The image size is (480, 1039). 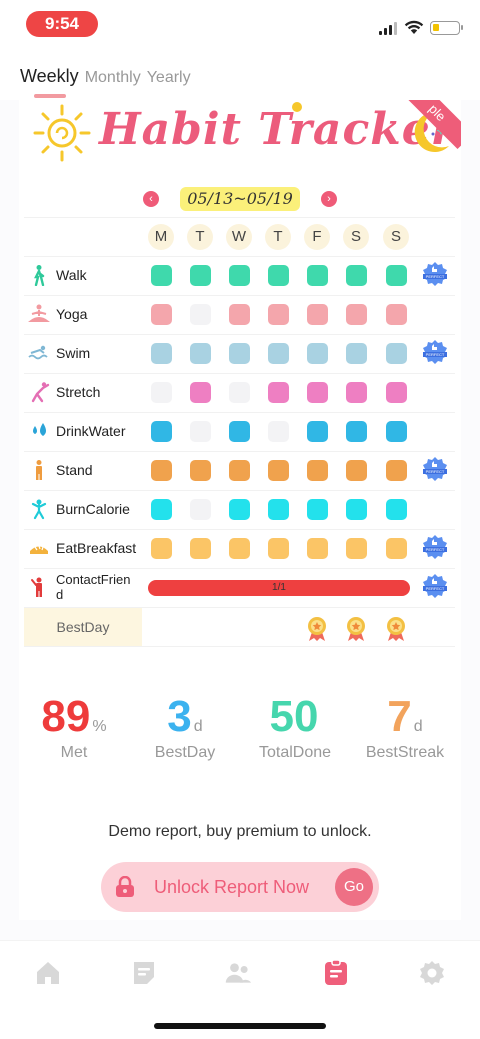 I want to click on unlock-report-button: Unlock Report Now Go, so click(x=240, y=887).